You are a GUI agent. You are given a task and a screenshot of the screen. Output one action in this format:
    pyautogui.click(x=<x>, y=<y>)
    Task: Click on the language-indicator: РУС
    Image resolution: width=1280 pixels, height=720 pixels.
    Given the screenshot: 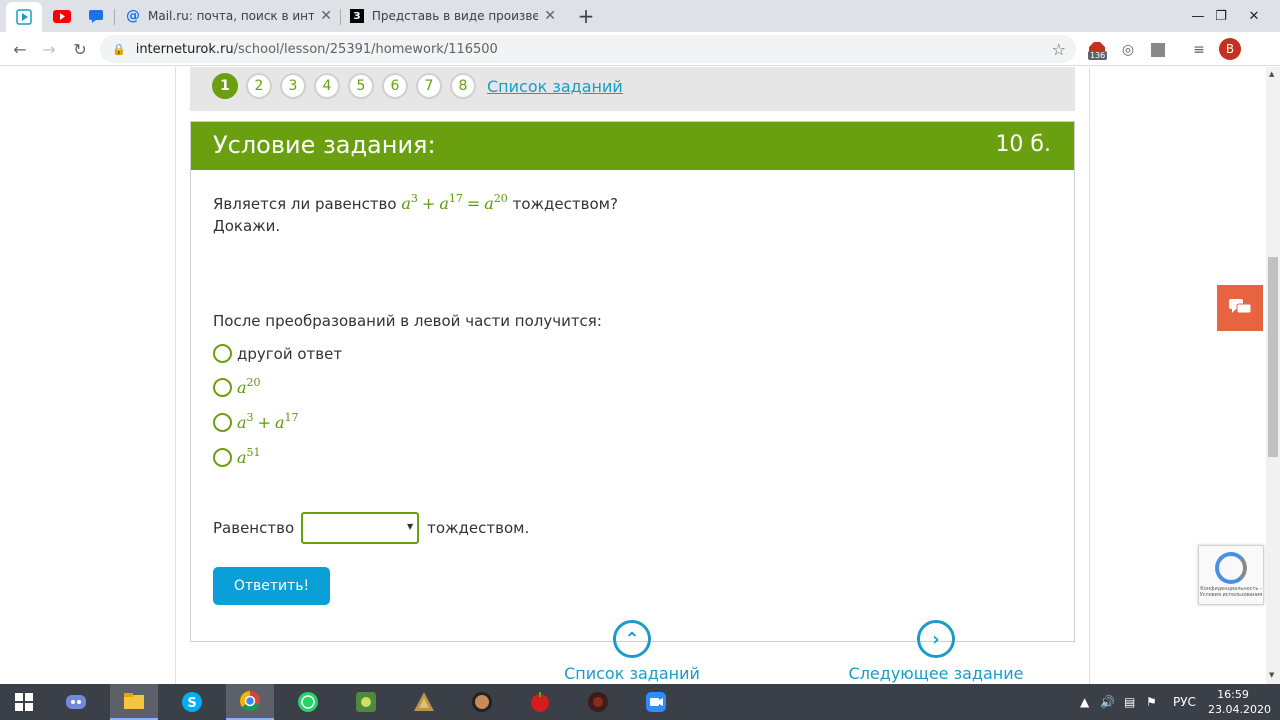 What is the action you would take?
    pyautogui.click(x=1184, y=702)
    